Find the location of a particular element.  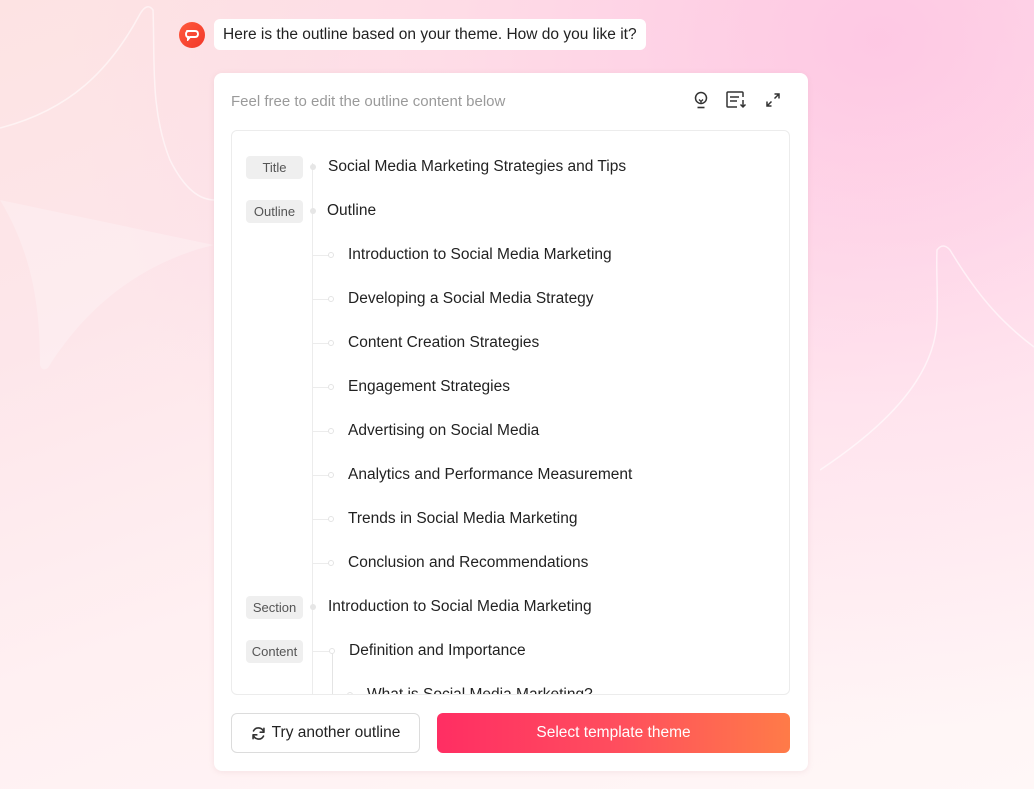

outline-item-text: Engagement Strategies is located at coordinates (429, 387).